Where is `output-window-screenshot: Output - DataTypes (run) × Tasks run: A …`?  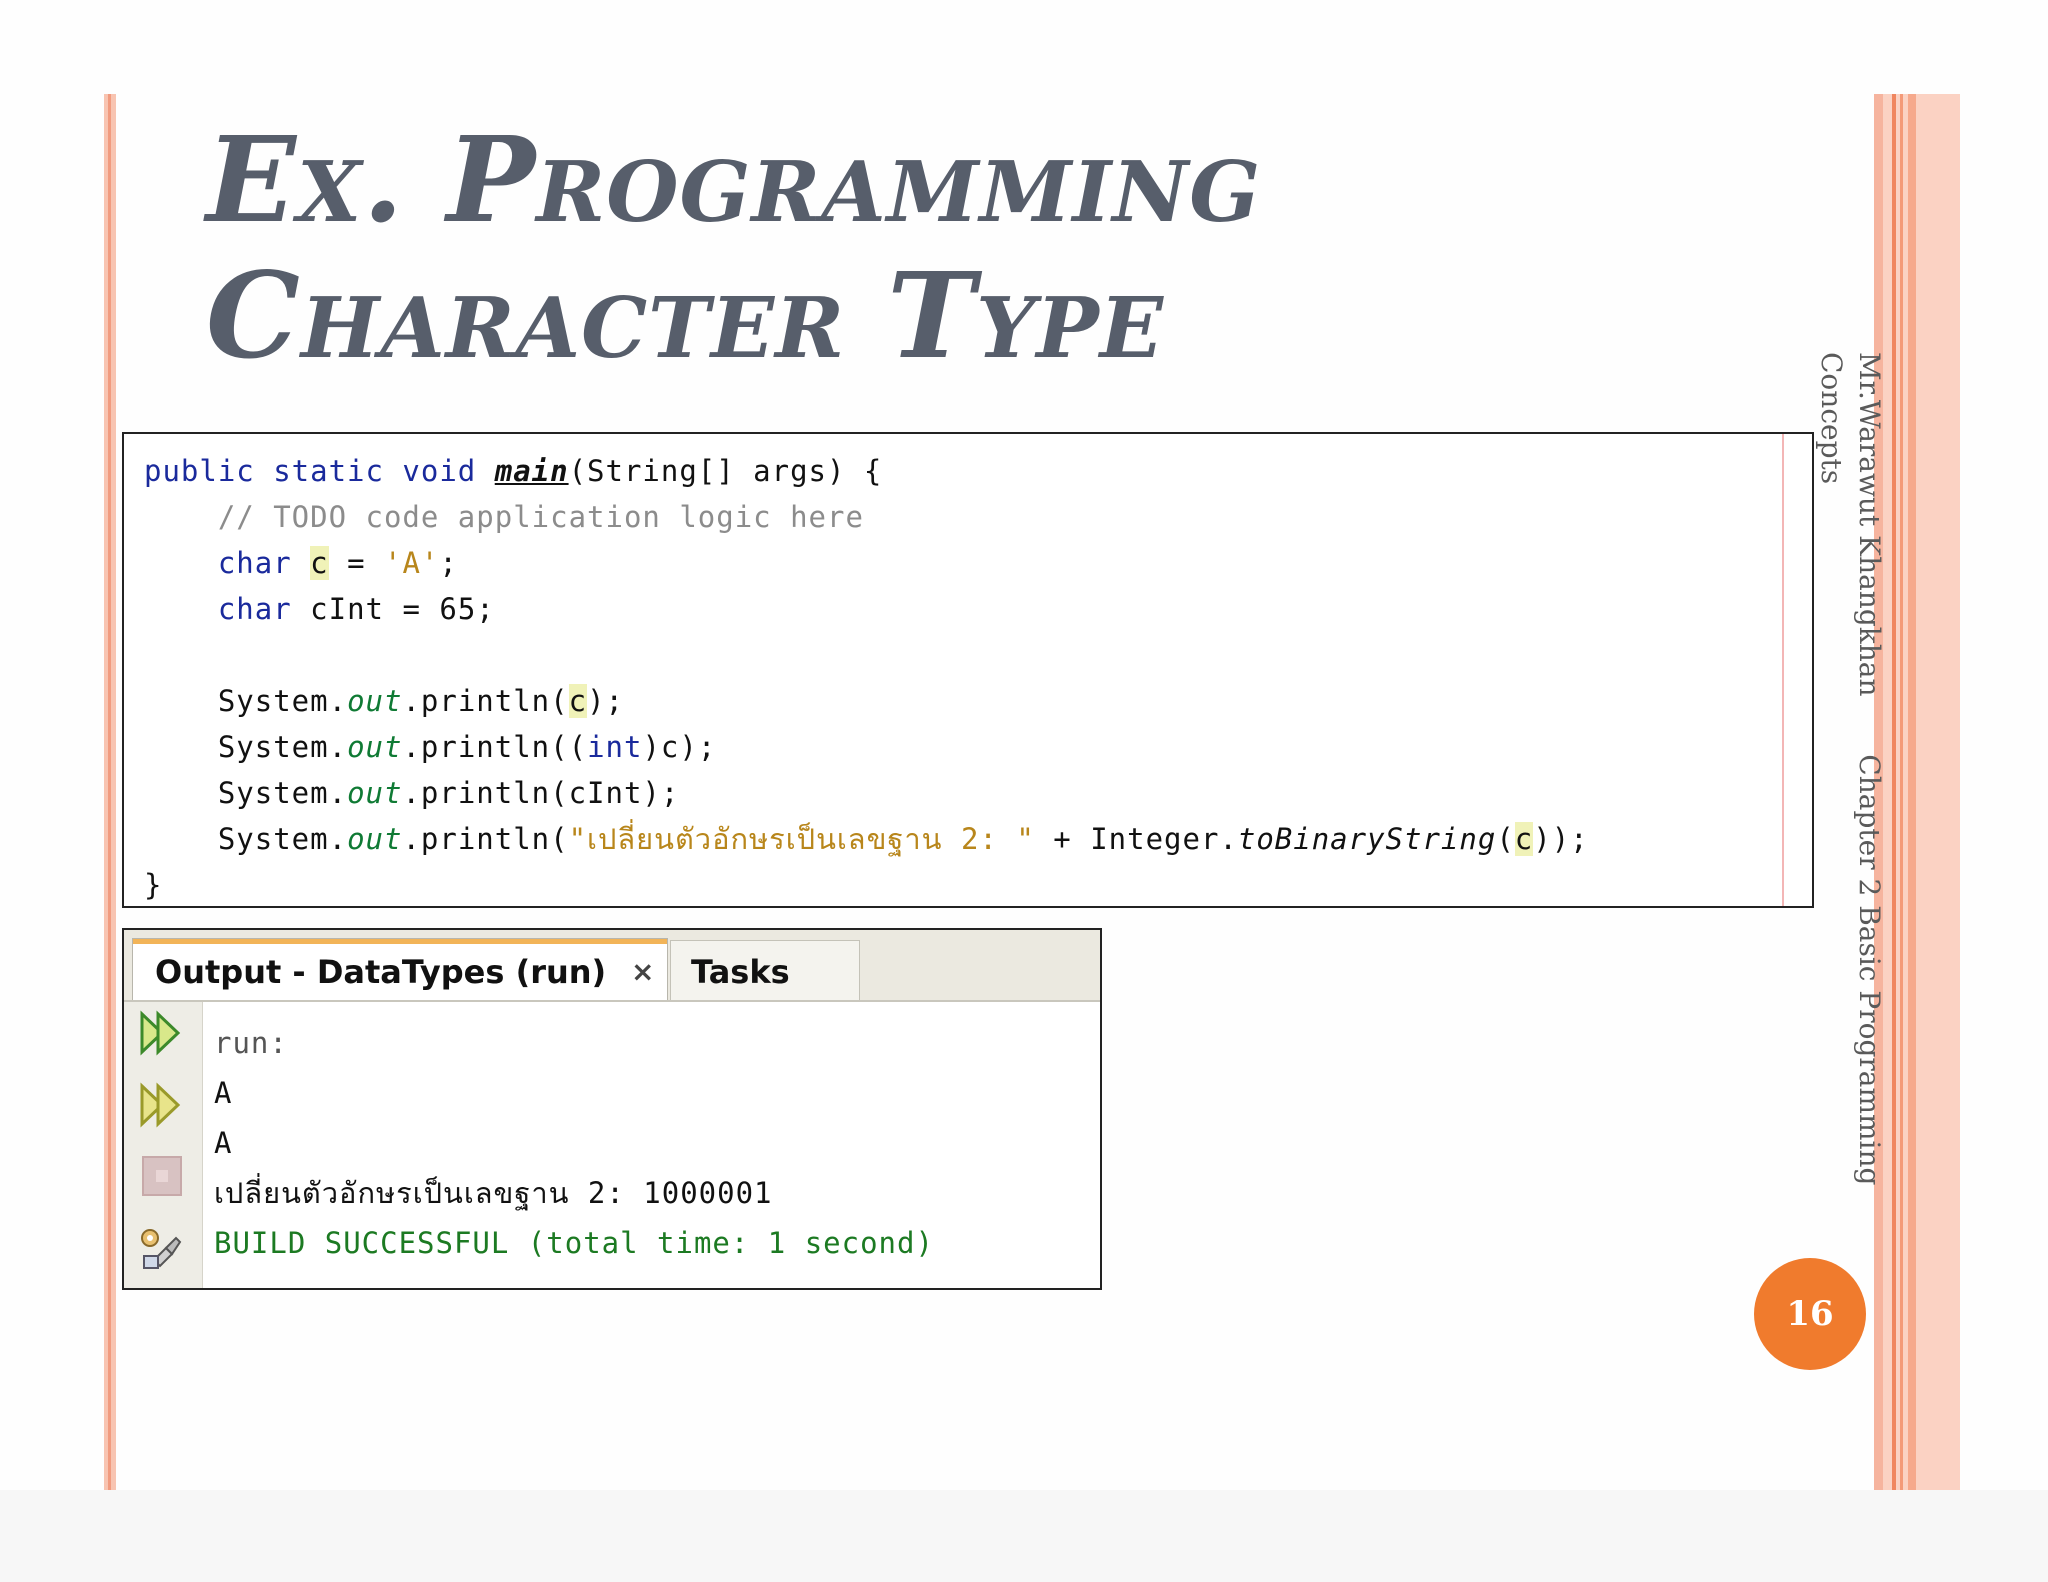
output-window-screenshot: Output - DataTypes (run) × Tasks run: A … is located at coordinates (612, 1109).